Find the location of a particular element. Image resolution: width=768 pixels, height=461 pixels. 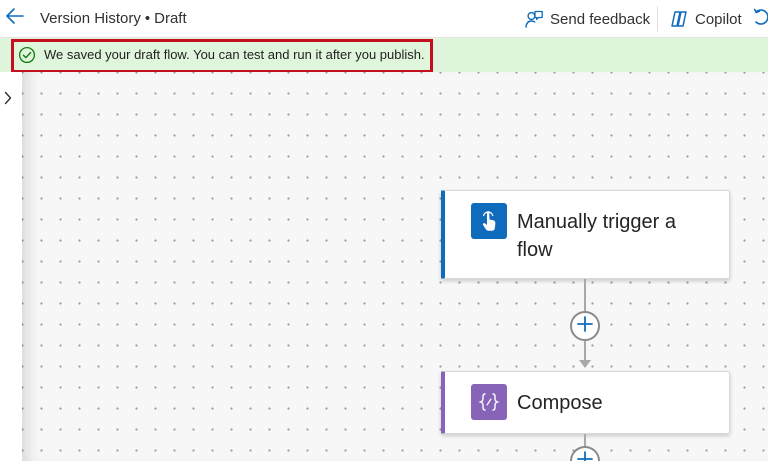

send-feedback-label: Send feedback is located at coordinates (600, 19).